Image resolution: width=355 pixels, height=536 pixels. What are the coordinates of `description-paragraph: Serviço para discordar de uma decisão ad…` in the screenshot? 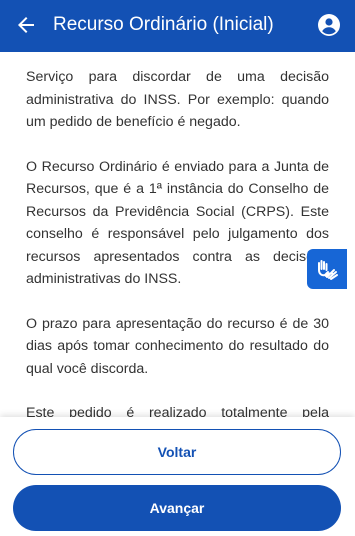 It's located at (177, 99).